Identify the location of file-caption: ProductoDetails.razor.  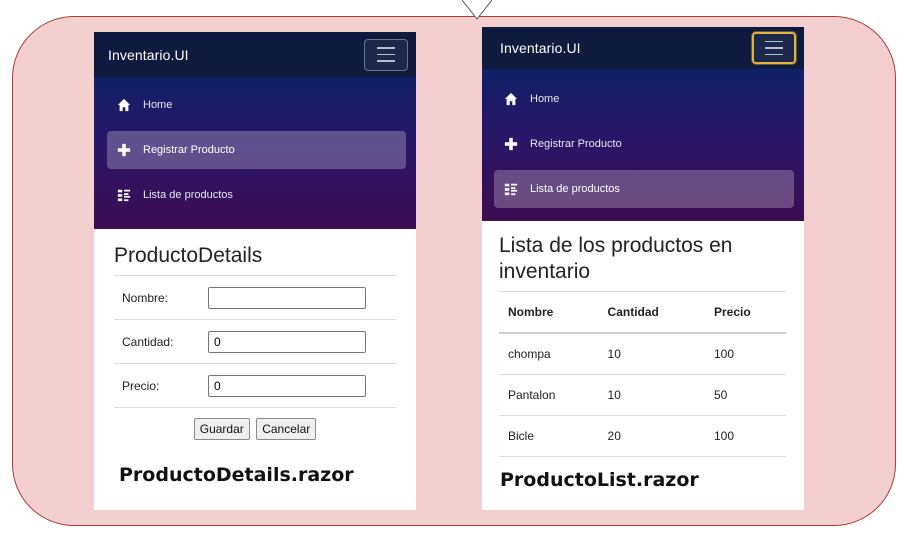
(236, 475).